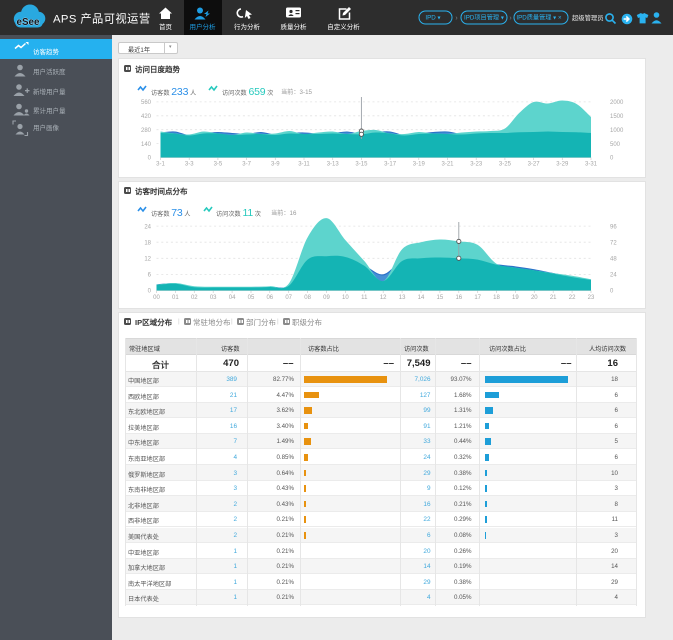  I want to click on svg-text: 3-21, so click(447, 165).